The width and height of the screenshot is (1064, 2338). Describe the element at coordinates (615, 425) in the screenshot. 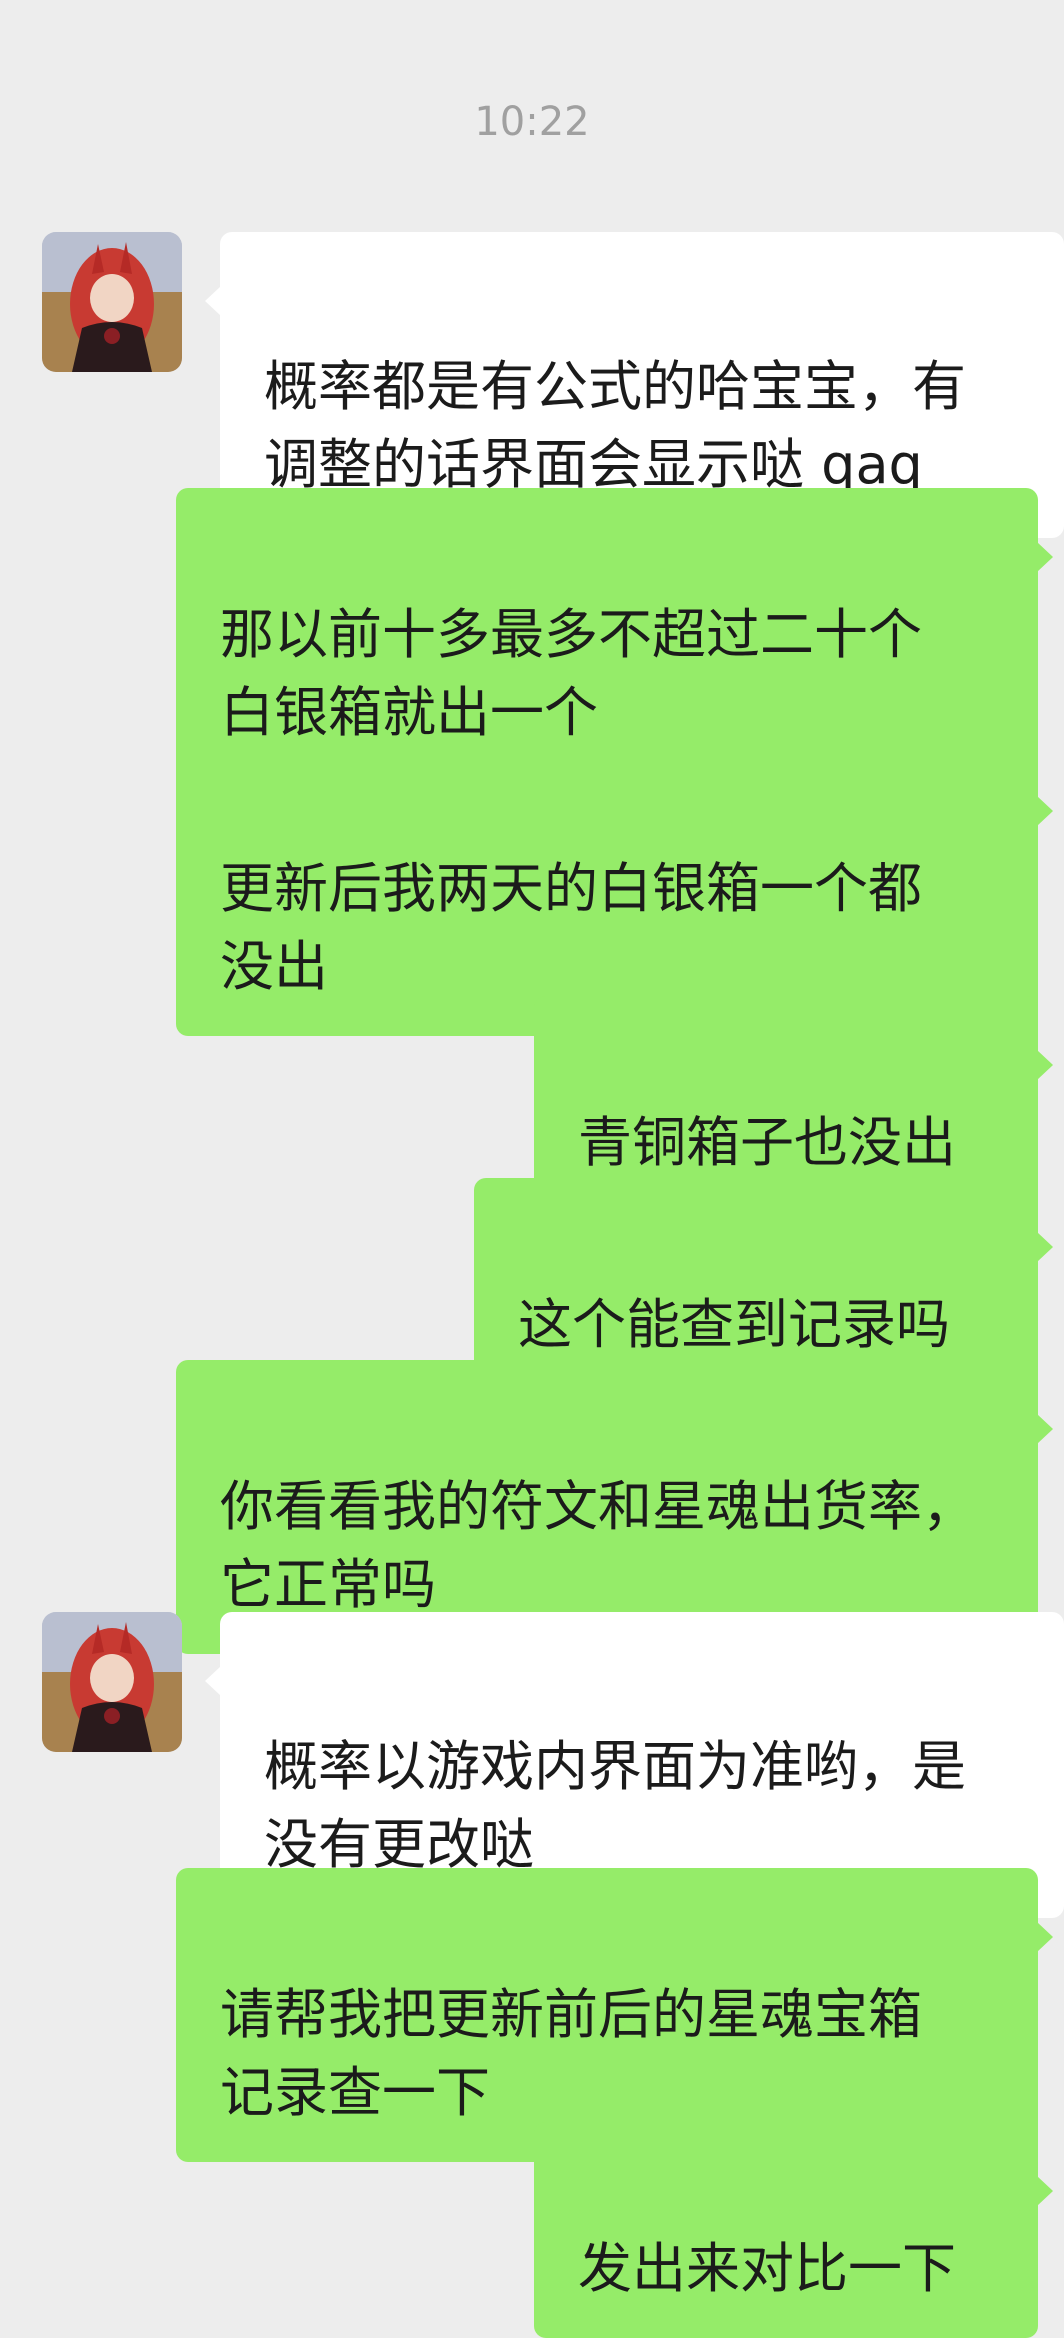

I see `message-text: 概率都是有公式的哈宝宝，有 调整的话界面会显示哒 qaq` at that location.